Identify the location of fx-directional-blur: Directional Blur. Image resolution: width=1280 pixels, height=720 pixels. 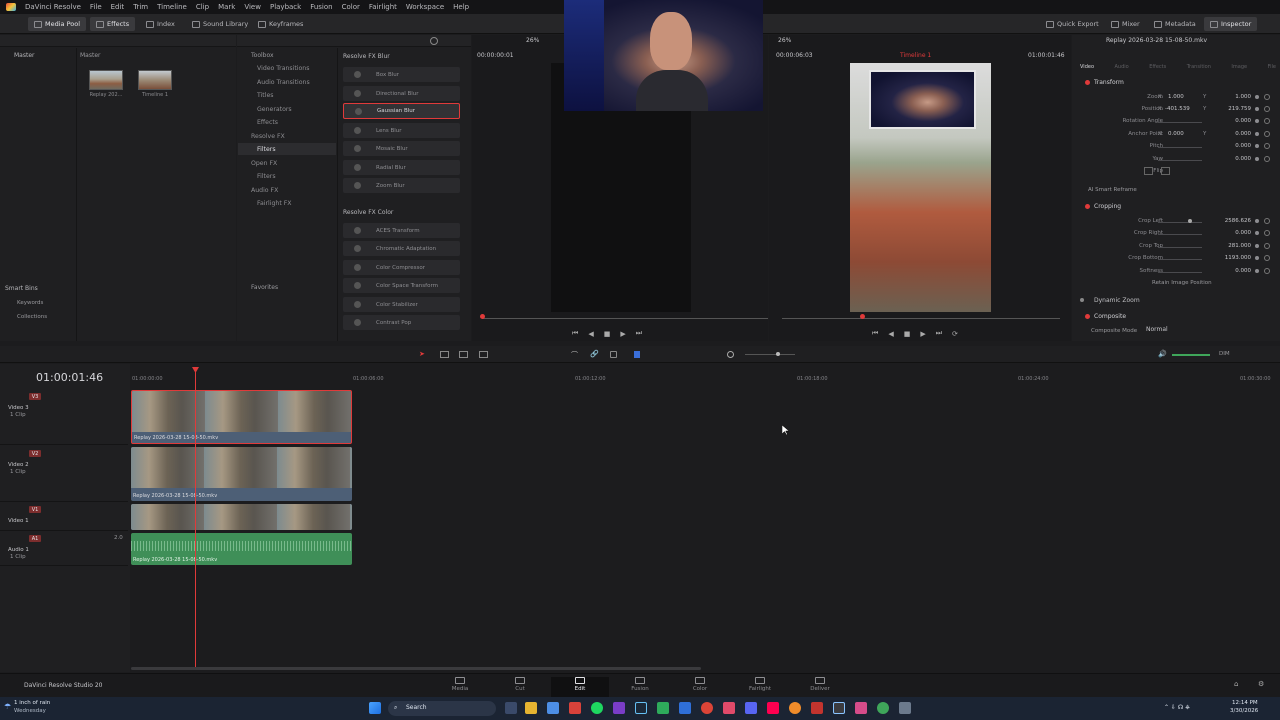
(401, 93).